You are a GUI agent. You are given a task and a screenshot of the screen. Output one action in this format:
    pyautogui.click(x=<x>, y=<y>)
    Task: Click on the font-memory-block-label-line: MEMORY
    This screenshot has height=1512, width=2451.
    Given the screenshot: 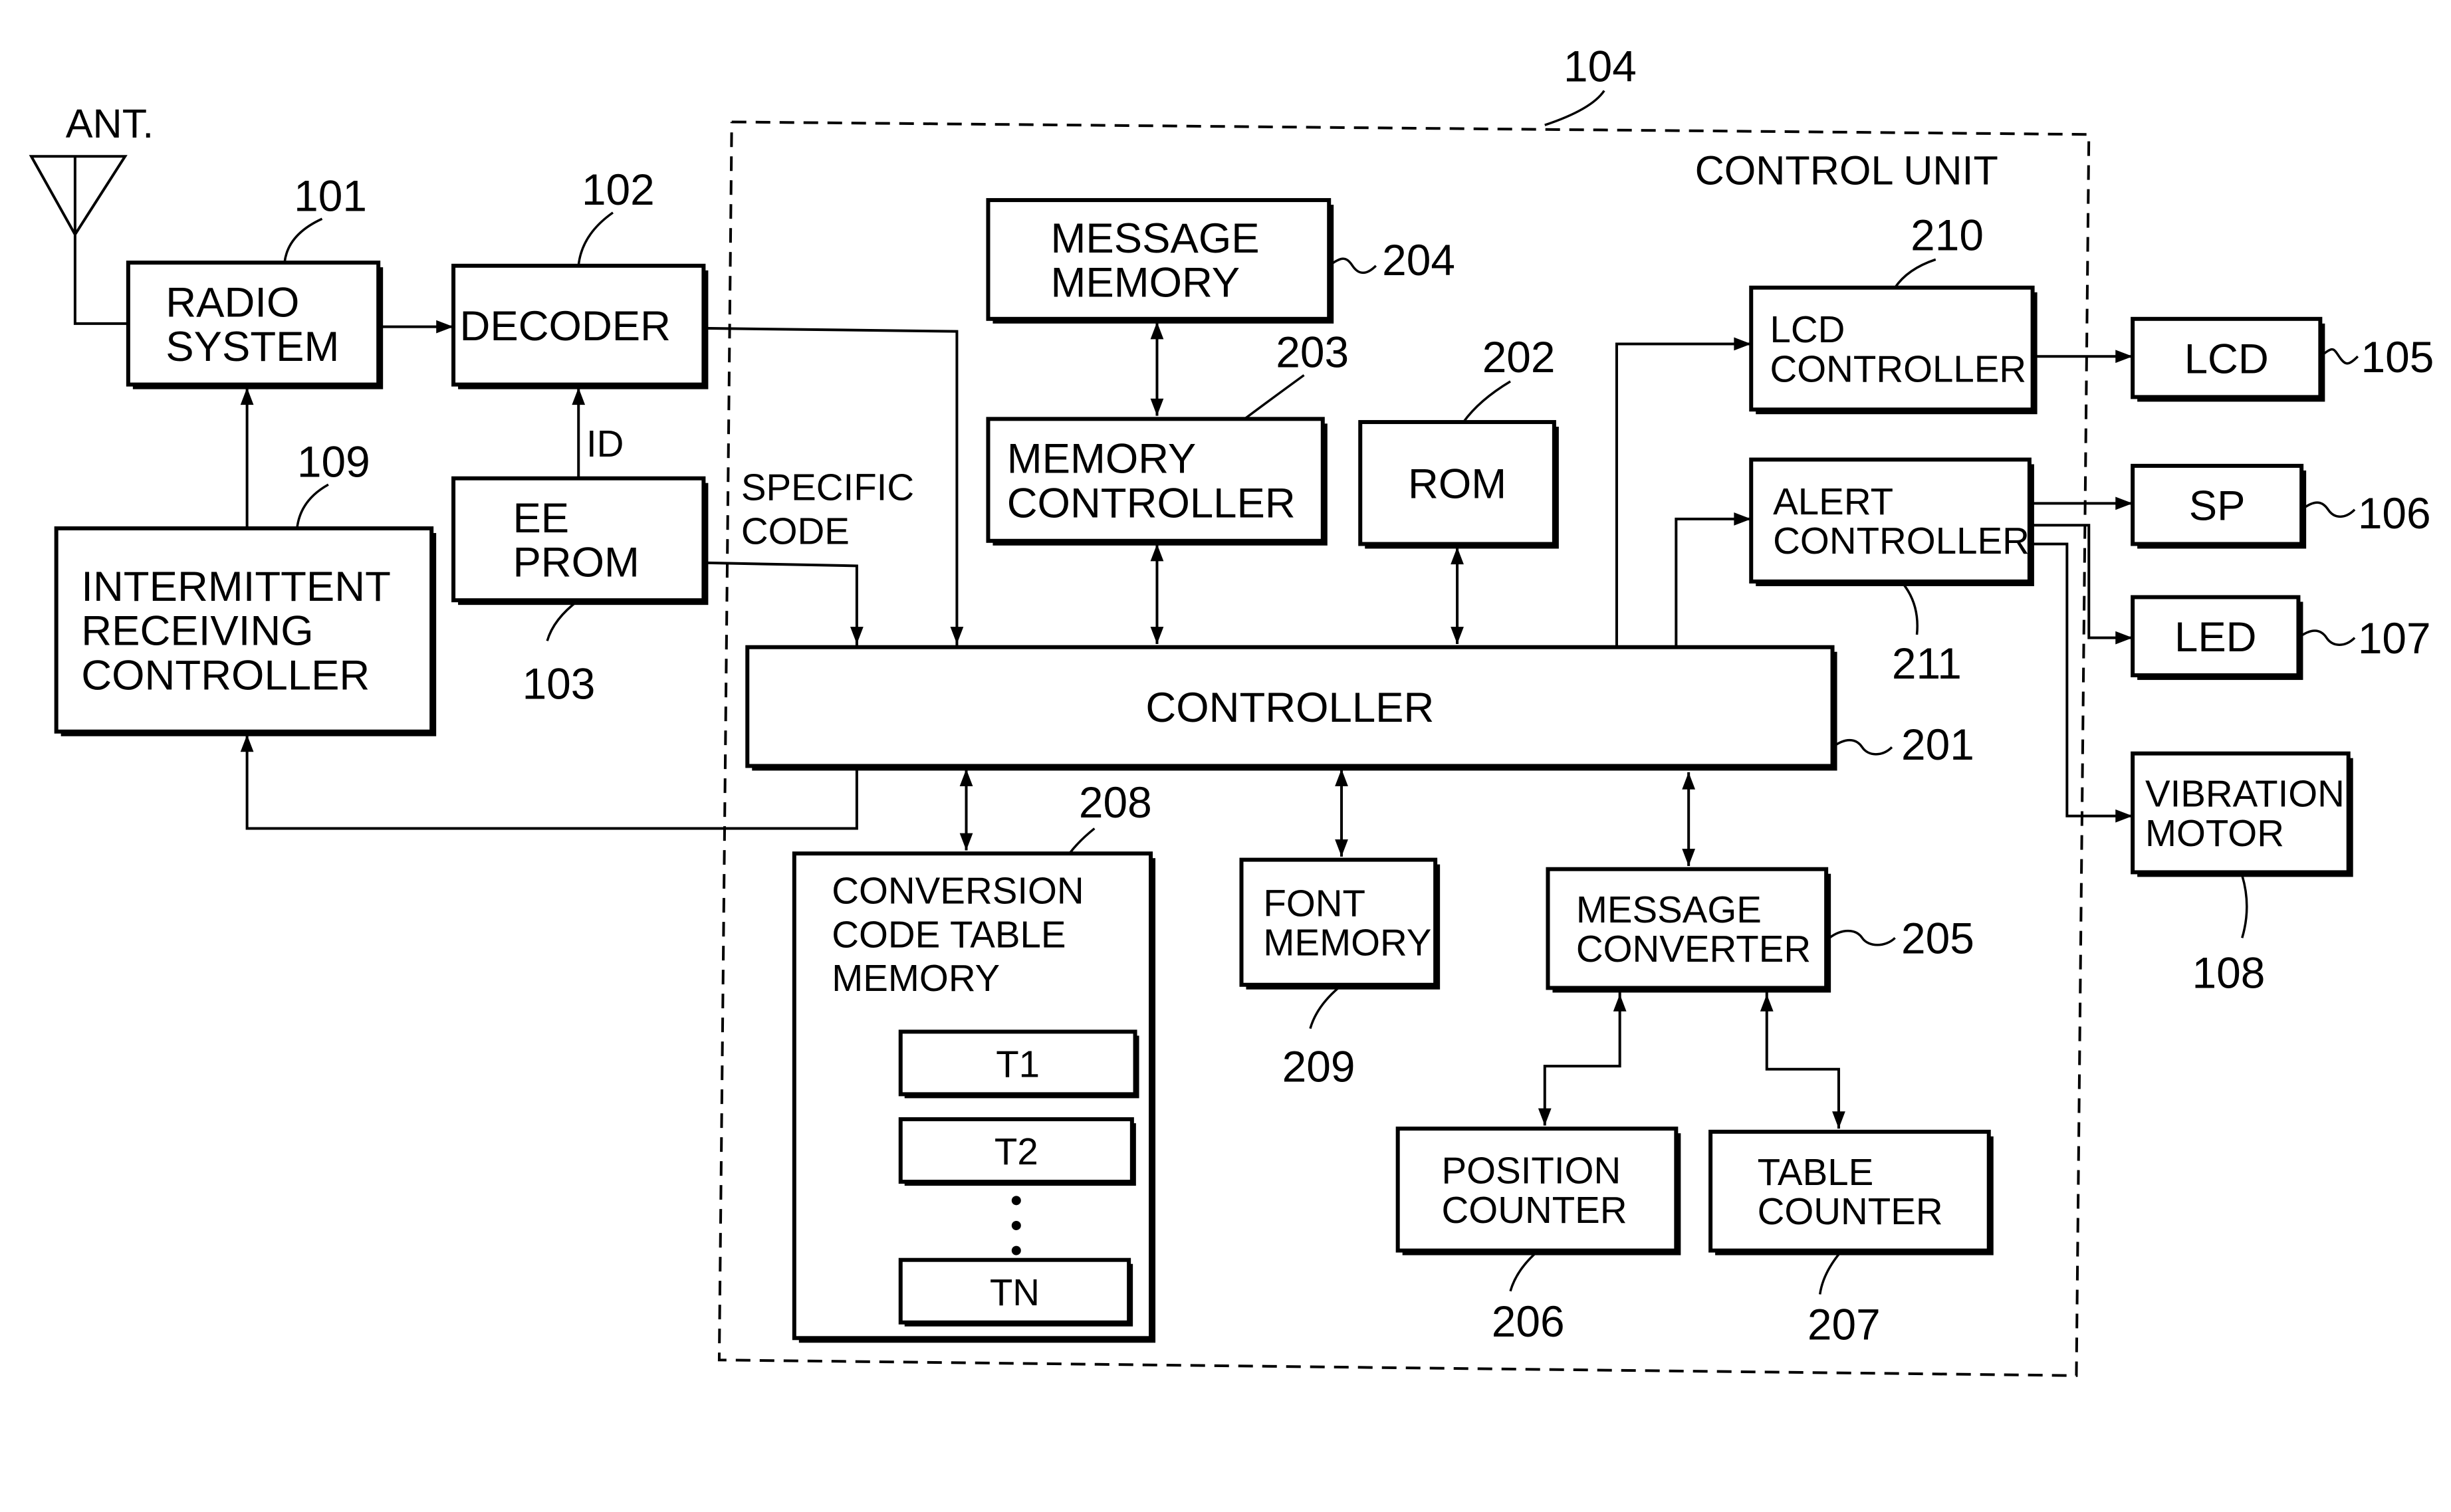 What is the action you would take?
    pyautogui.click(x=1347, y=943)
    